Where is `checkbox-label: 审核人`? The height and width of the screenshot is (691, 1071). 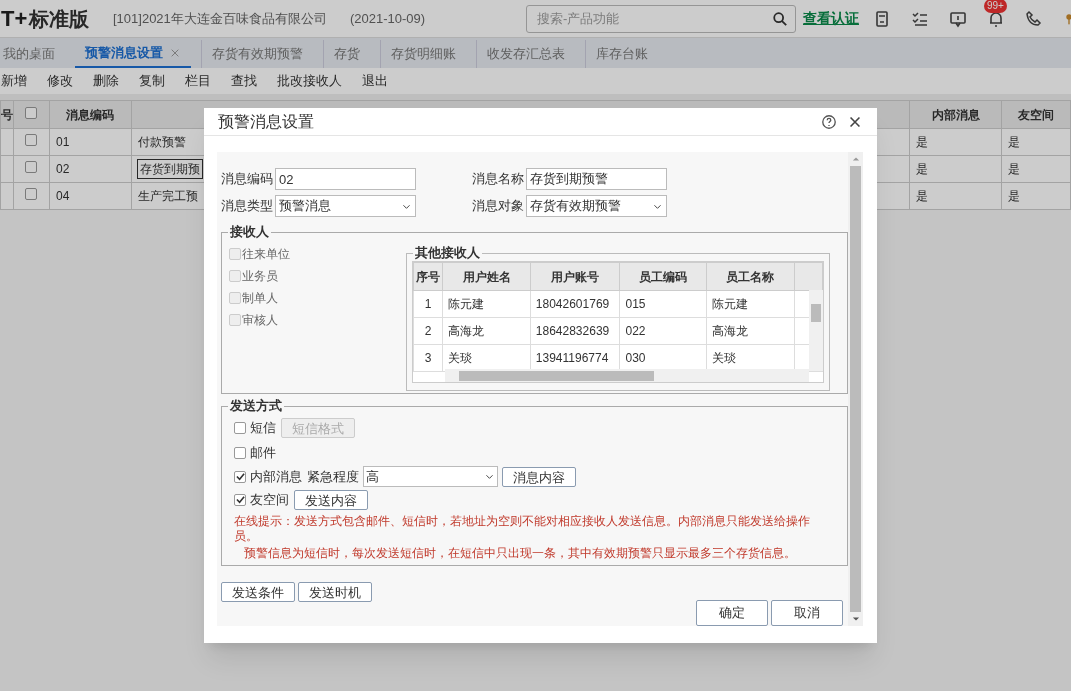 checkbox-label: 审核人 is located at coordinates (260, 320).